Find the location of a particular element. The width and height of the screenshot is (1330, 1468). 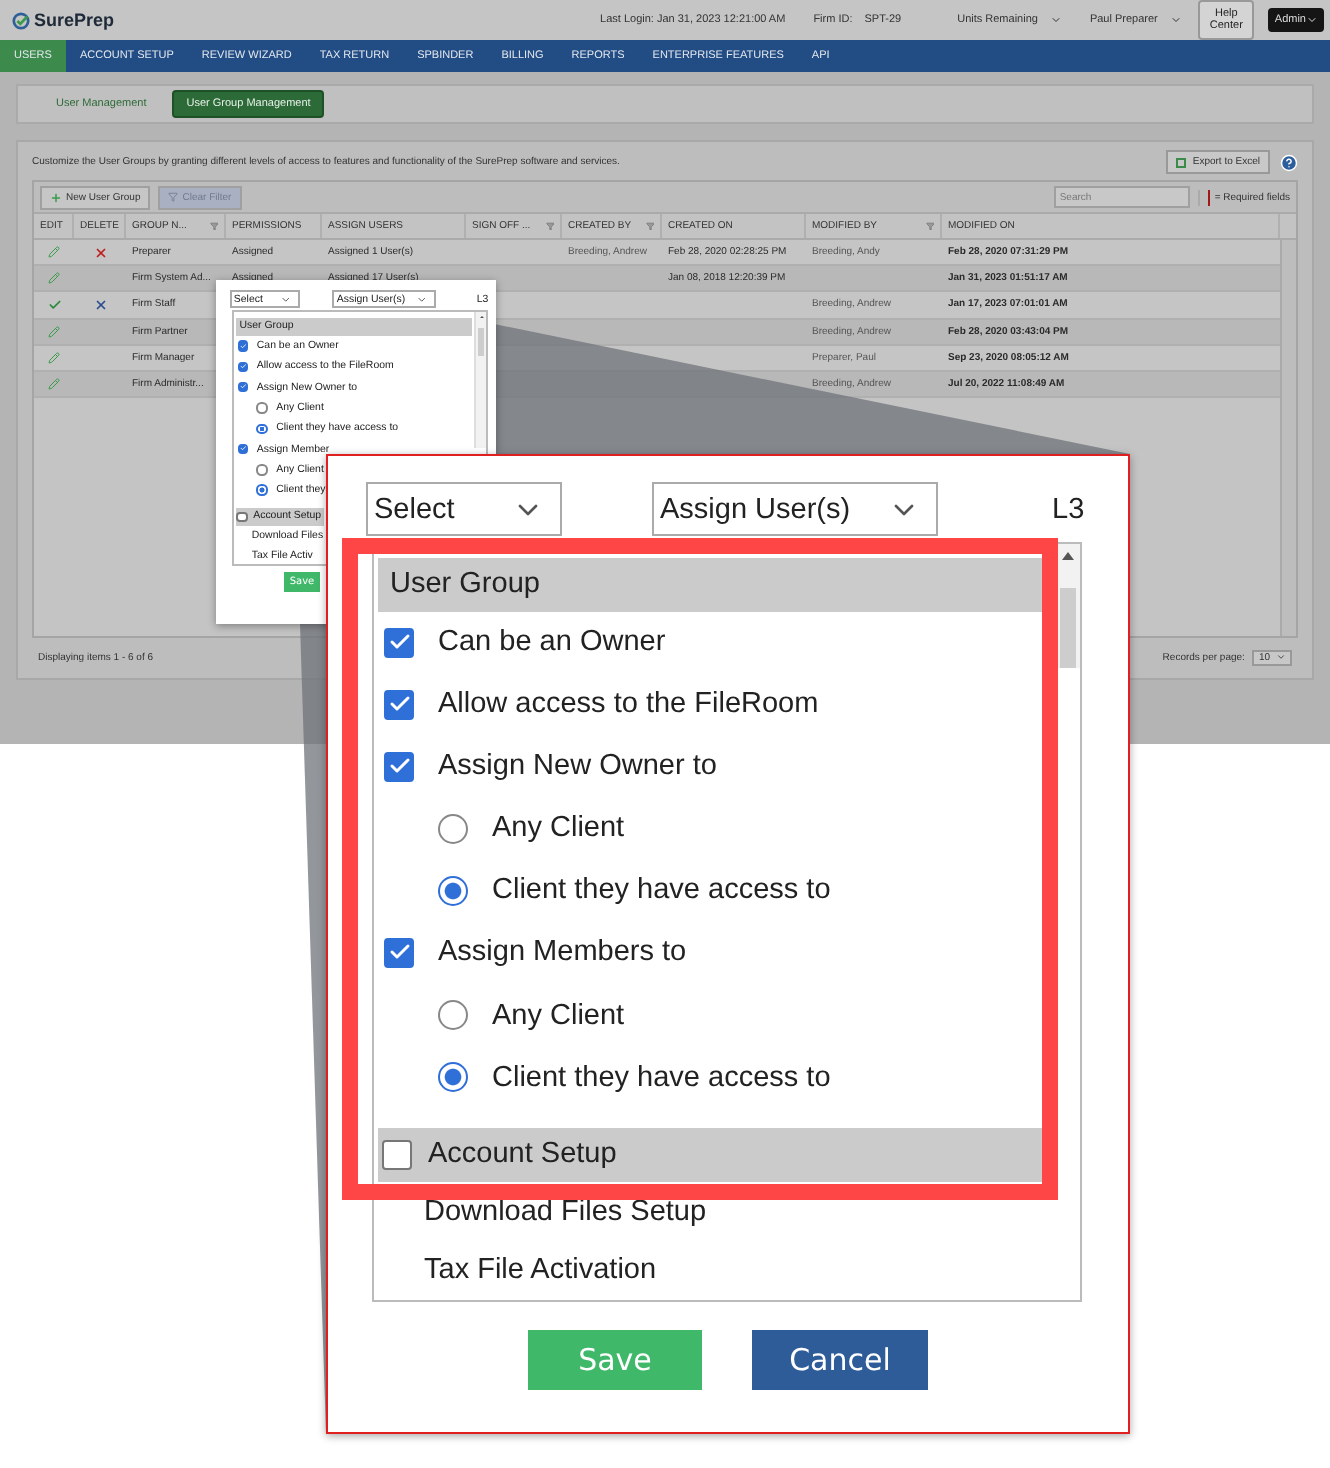

help-icon is located at coordinates (1289, 162).